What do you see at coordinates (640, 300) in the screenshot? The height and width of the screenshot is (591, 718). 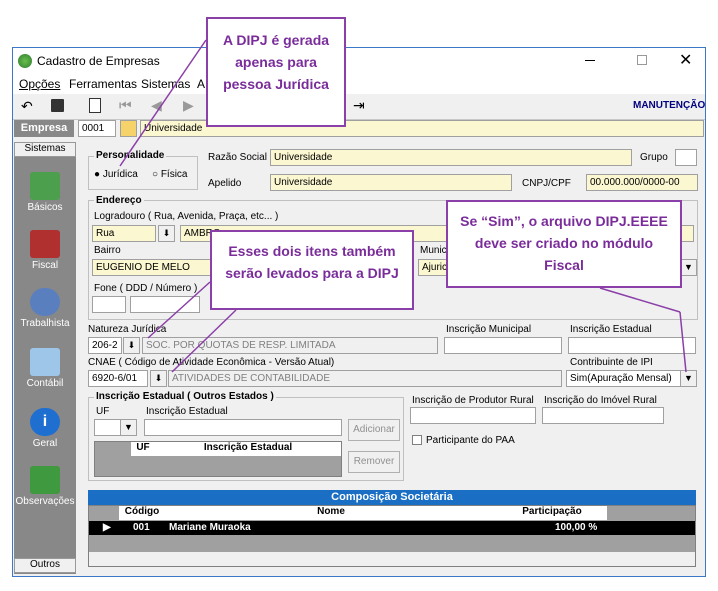 I see `connector-ipi` at bounding box center [640, 300].